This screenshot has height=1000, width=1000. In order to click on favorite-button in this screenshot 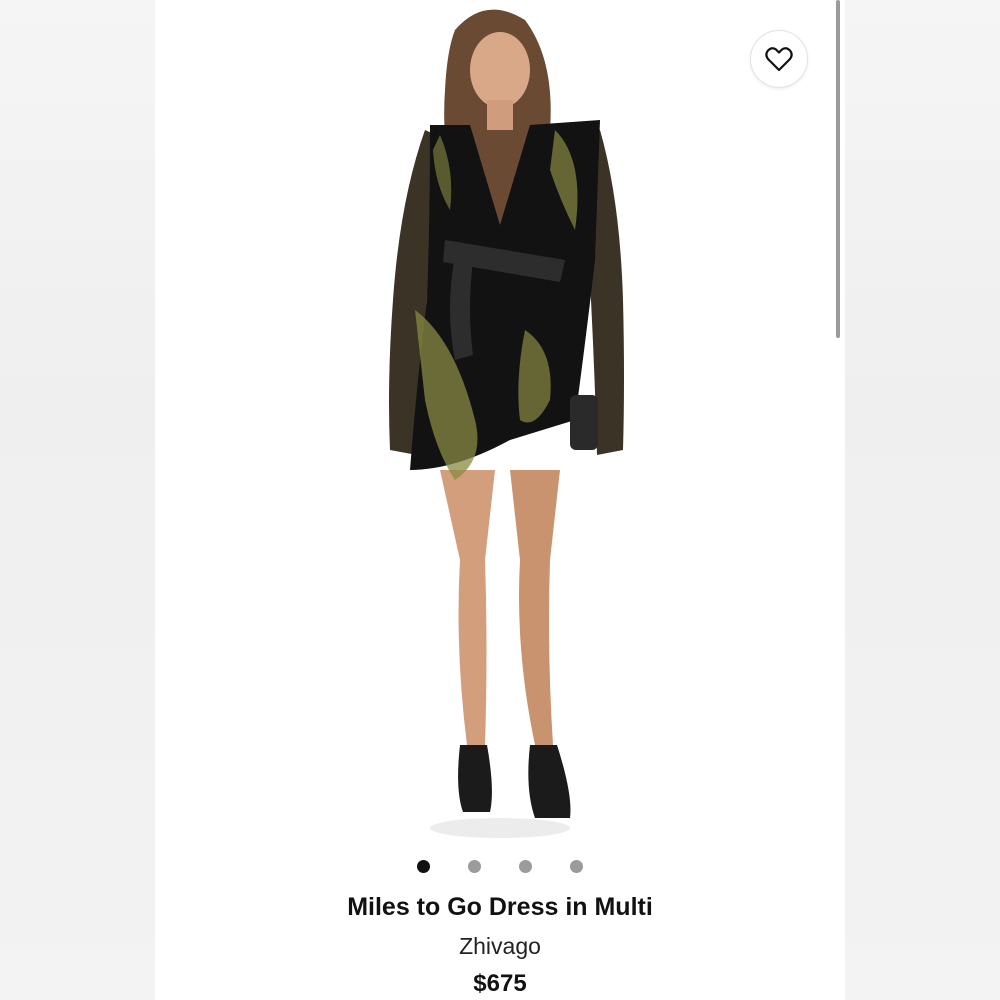, I will do `click(779, 59)`.